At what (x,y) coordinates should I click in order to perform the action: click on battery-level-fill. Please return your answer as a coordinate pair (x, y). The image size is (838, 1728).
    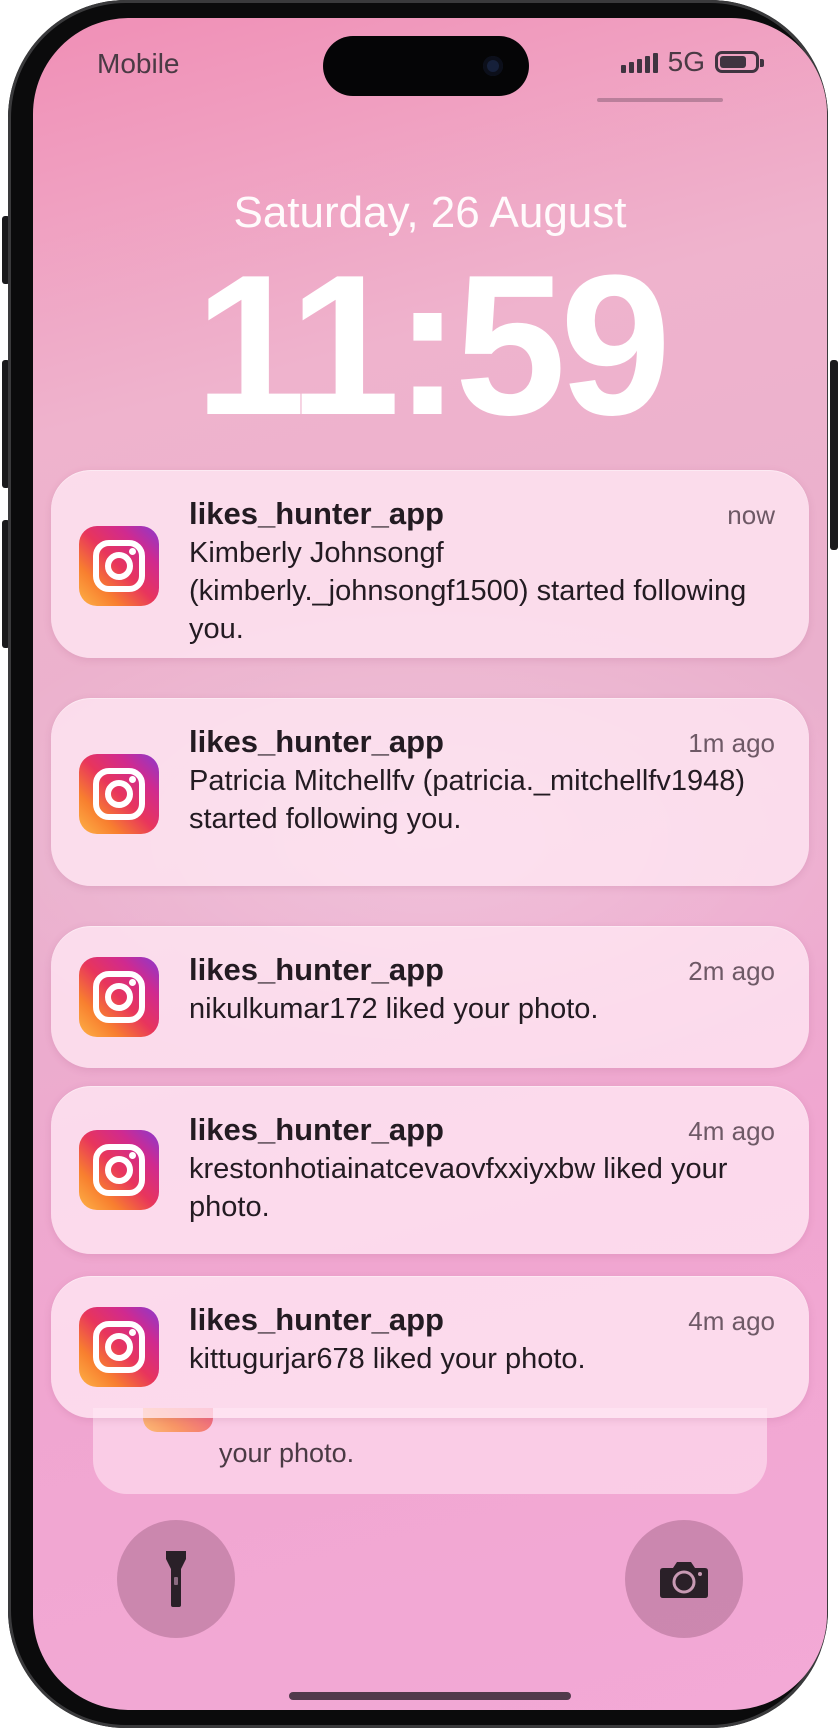
    Looking at the image, I should click on (733, 62).